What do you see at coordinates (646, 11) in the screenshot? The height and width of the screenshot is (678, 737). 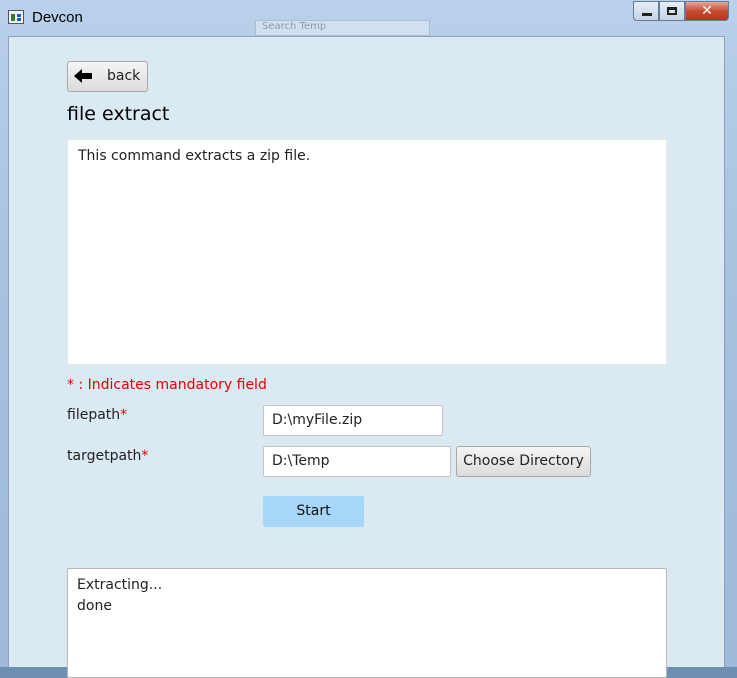 I see `minimize-button` at bounding box center [646, 11].